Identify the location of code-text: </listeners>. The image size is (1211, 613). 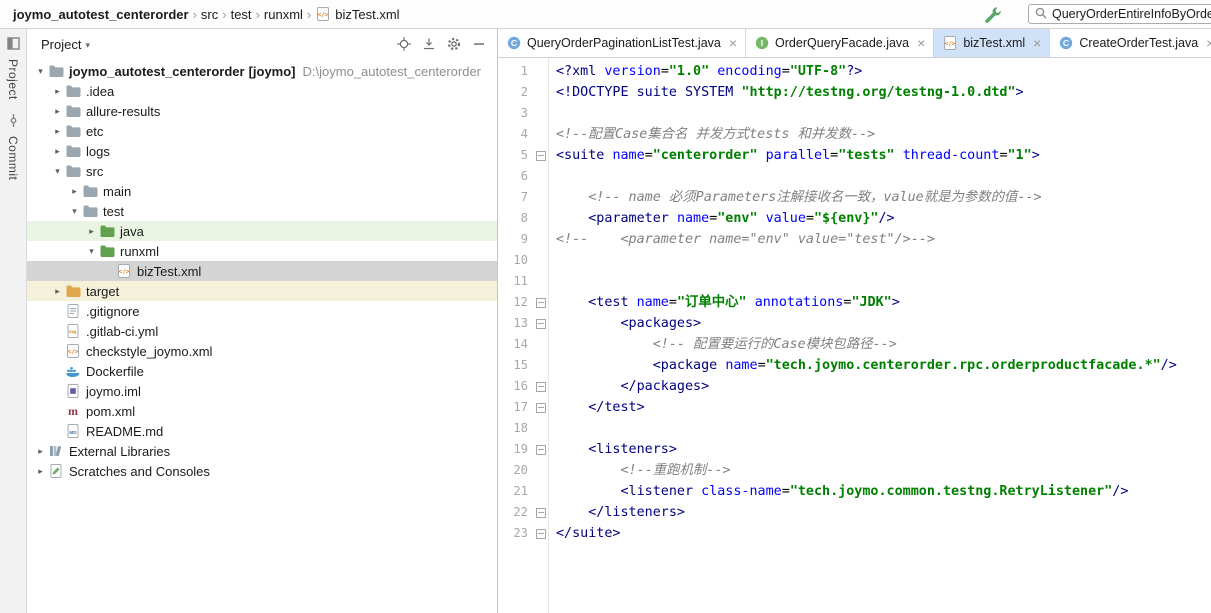
(616, 512).